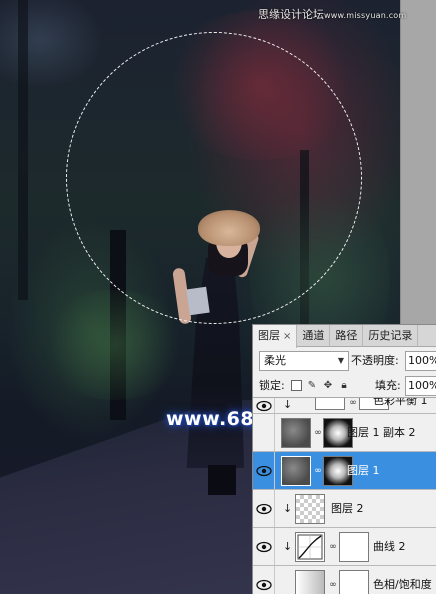  Describe the element at coordinates (388, 385) in the screenshot. I see `fill-label: 填充:` at that location.